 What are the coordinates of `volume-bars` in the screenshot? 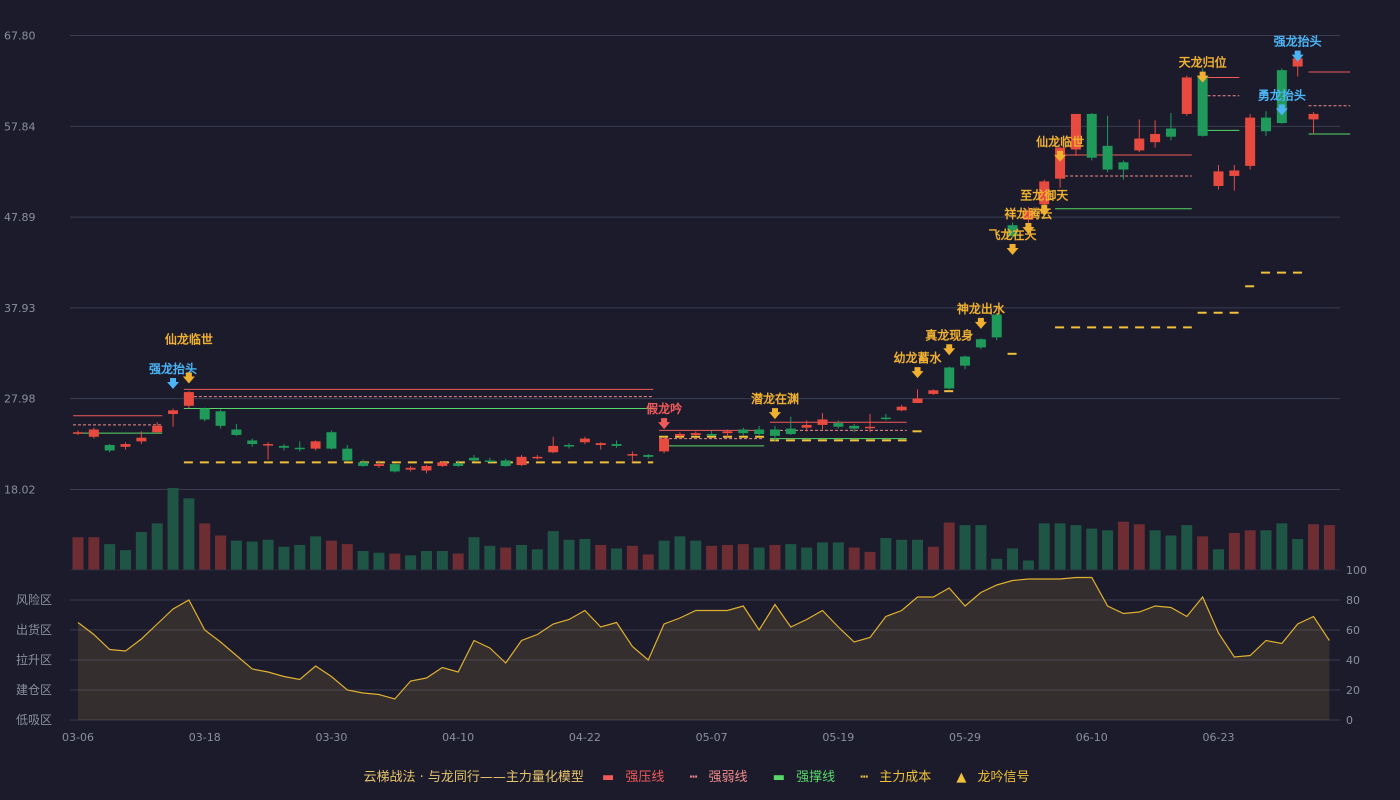 It's located at (703, 529).